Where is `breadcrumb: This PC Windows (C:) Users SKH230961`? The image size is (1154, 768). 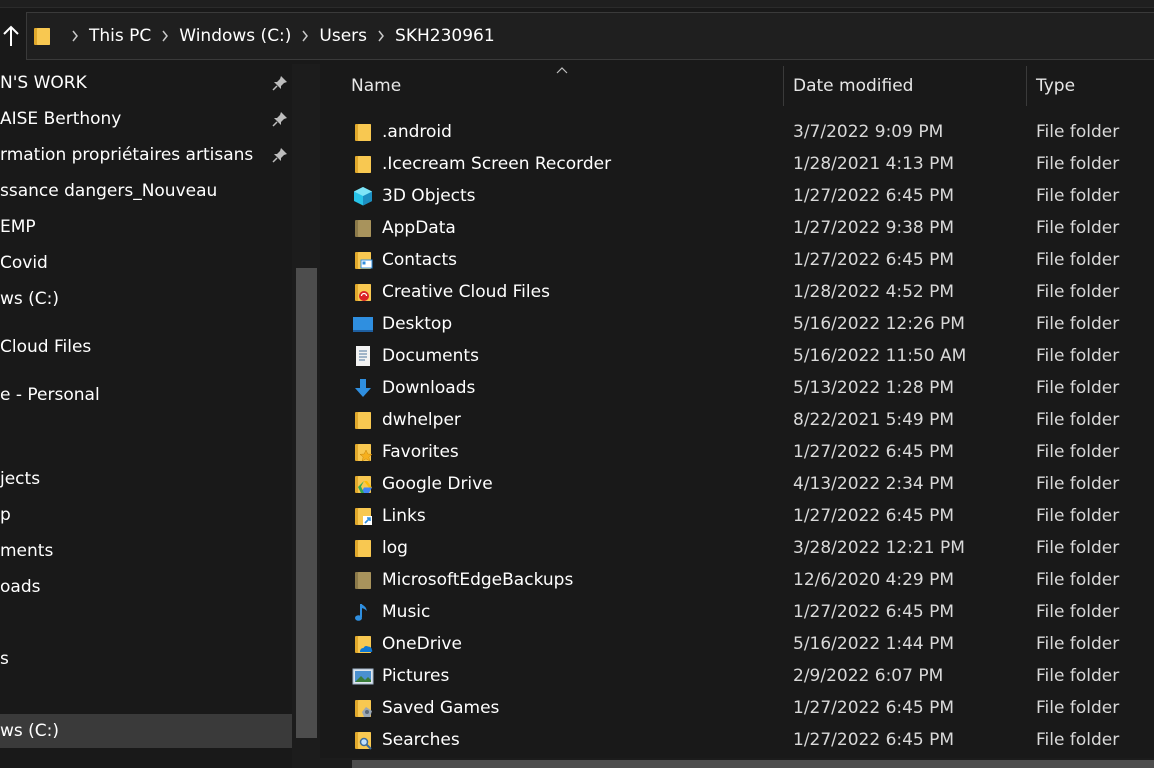
breadcrumb: This PC Windows (C:) Users SKH230961 is located at coordinates (278, 36).